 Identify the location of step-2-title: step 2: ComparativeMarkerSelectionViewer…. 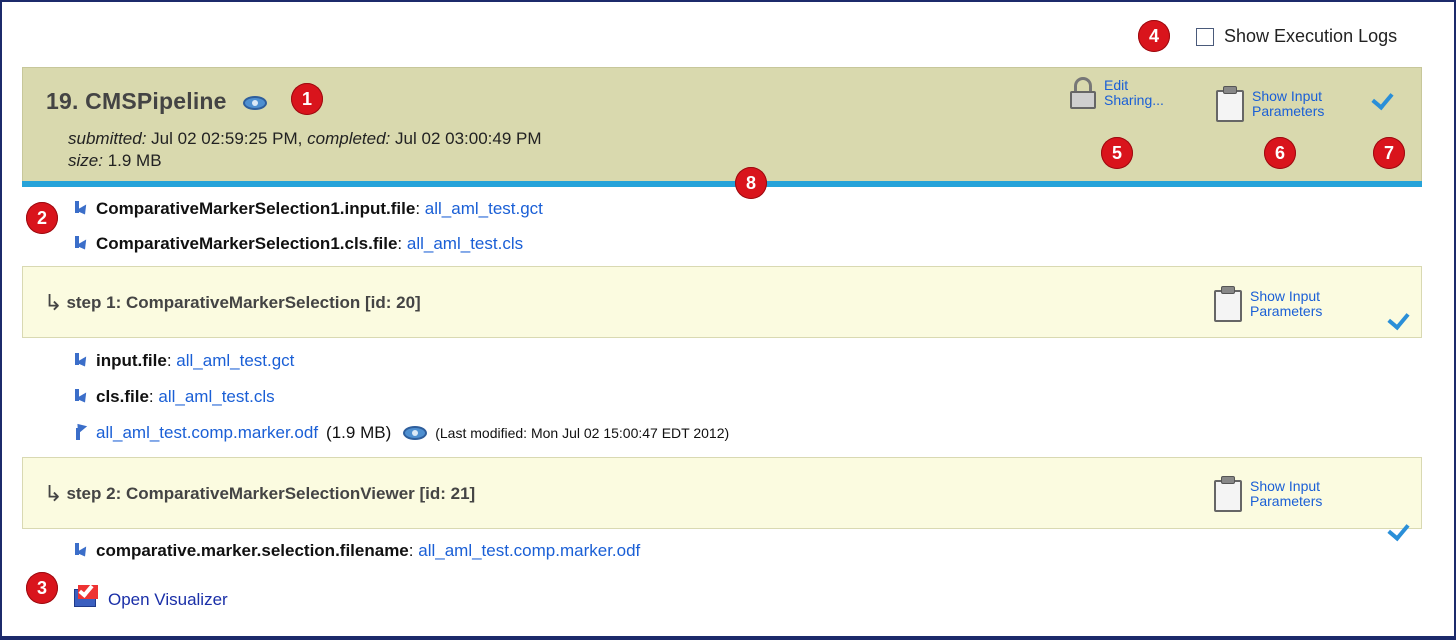
(271, 493).